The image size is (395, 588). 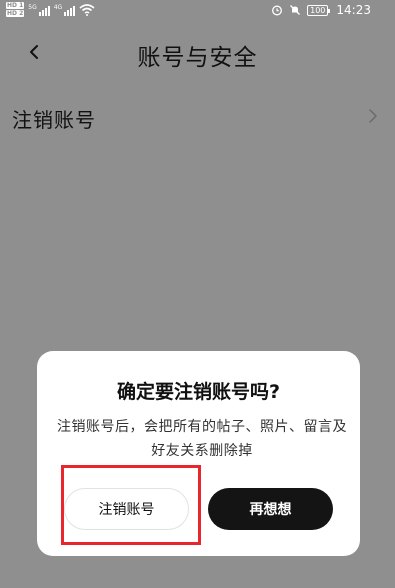 What do you see at coordinates (15, 13) in the screenshot?
I see `hd2-badge: HD 2` at bounding box center [15, 13].